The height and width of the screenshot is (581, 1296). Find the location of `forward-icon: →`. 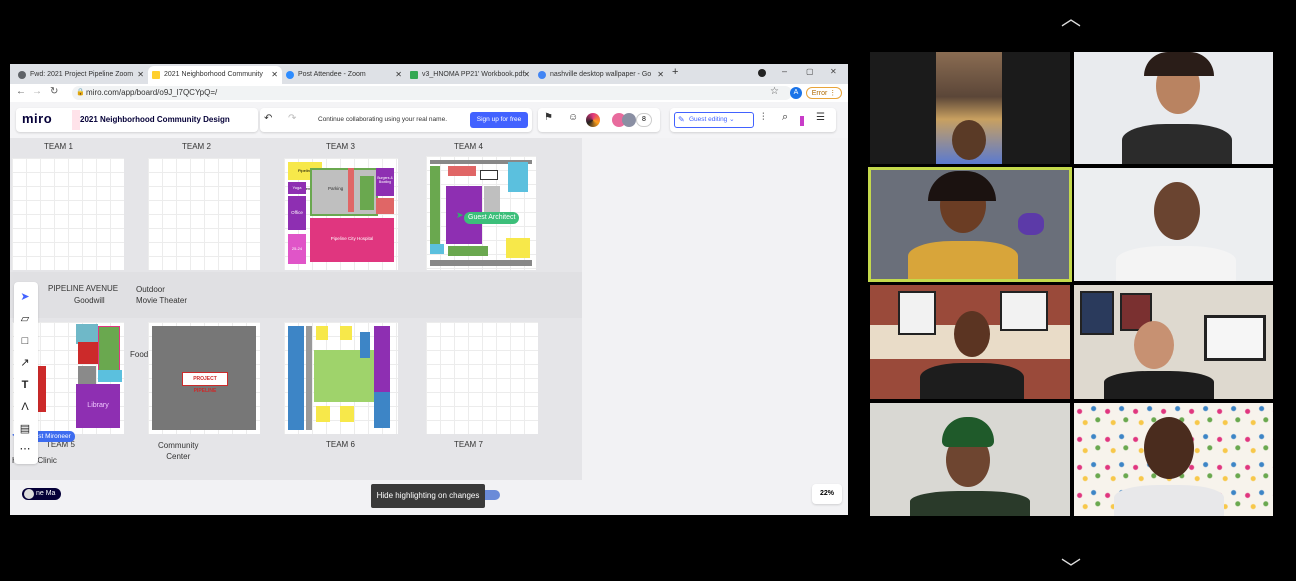

forward-icon: → is located at coordinates (37, 91).